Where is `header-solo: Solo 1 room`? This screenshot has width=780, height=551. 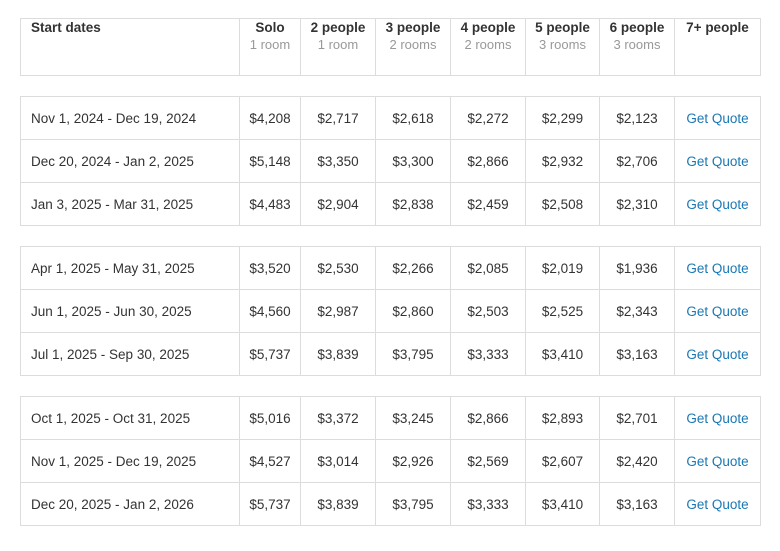 header-solo: Solo 1 room is located at coordinates (270, 47).